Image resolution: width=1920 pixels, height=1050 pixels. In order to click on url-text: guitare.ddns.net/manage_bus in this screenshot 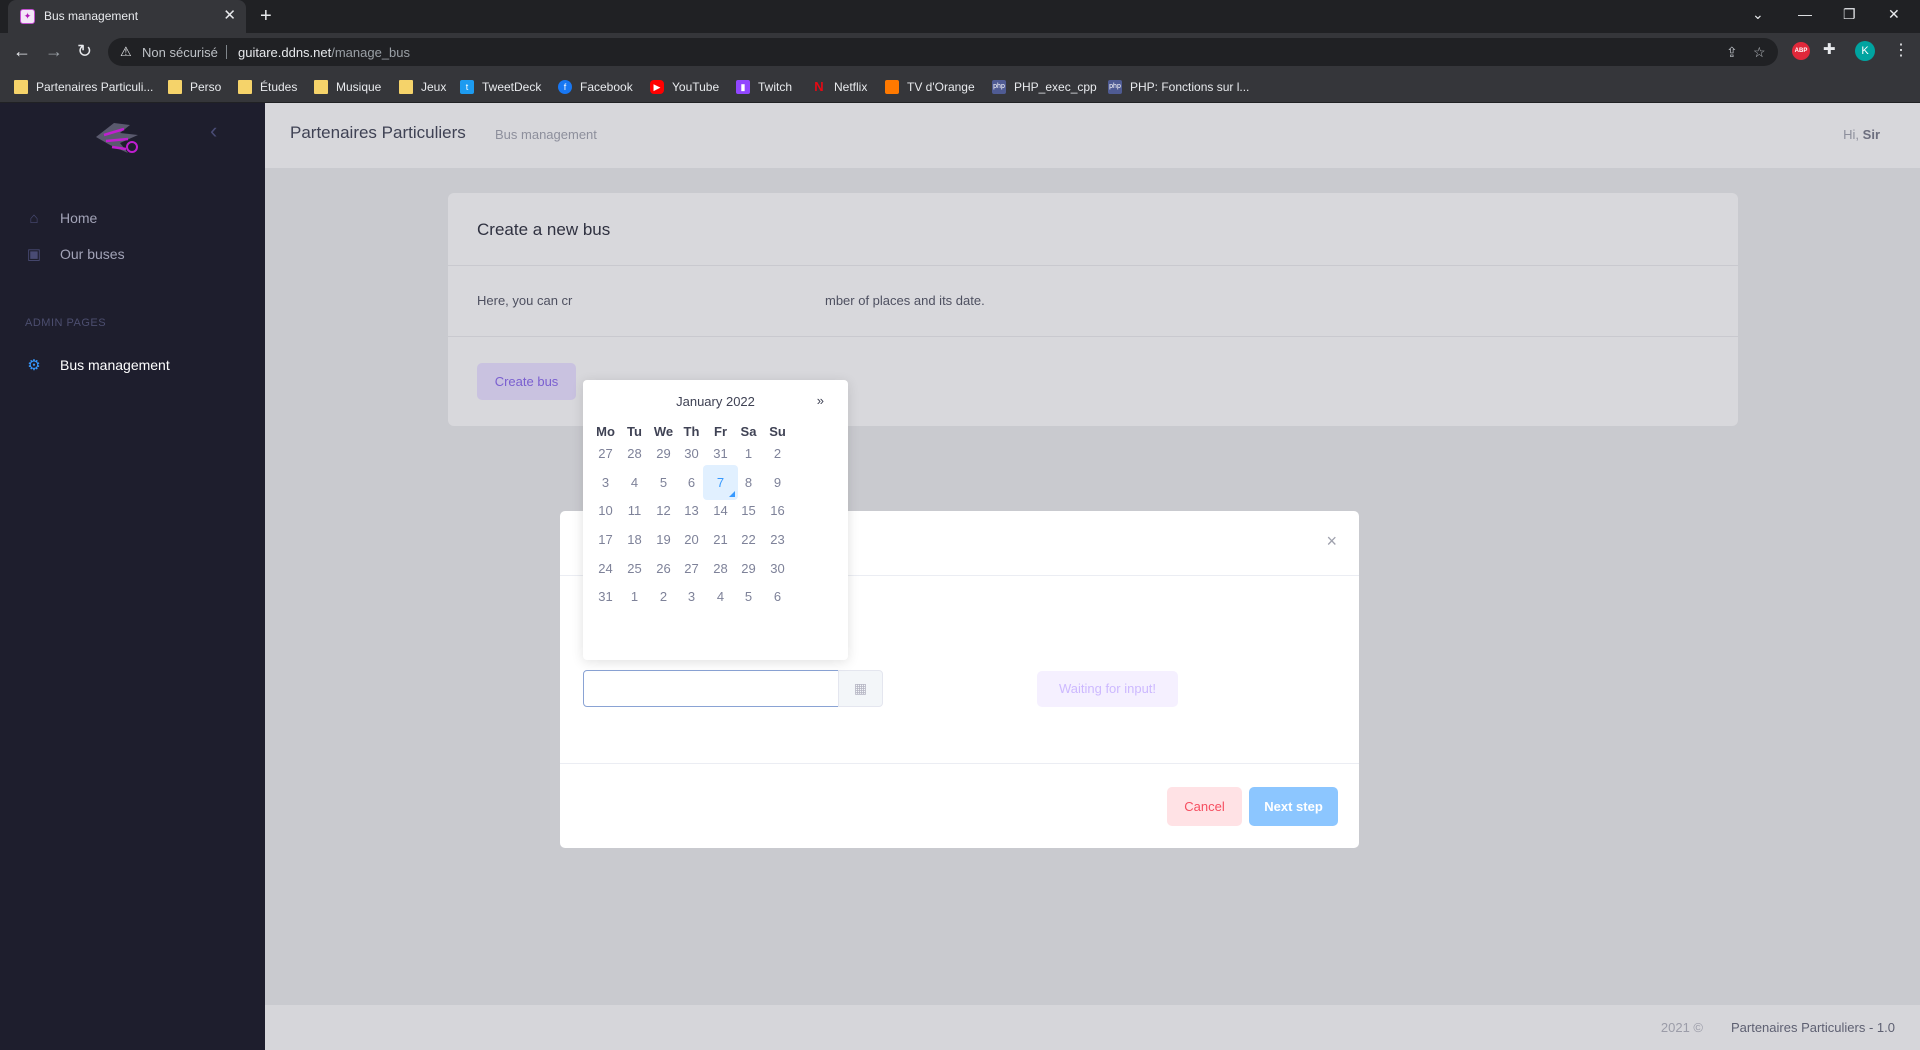, I will do `click(324, 52)`.